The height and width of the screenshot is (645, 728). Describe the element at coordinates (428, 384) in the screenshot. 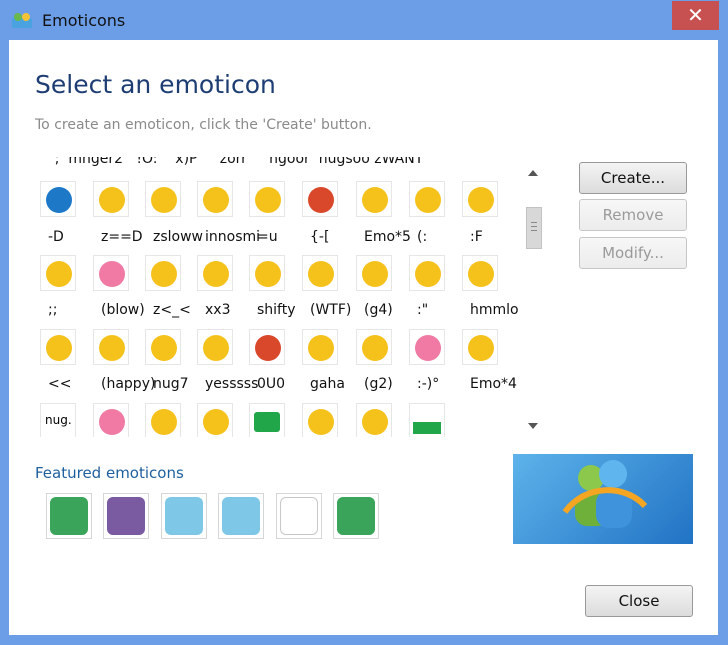

I see `emoticon-label: :-)°` at that location.